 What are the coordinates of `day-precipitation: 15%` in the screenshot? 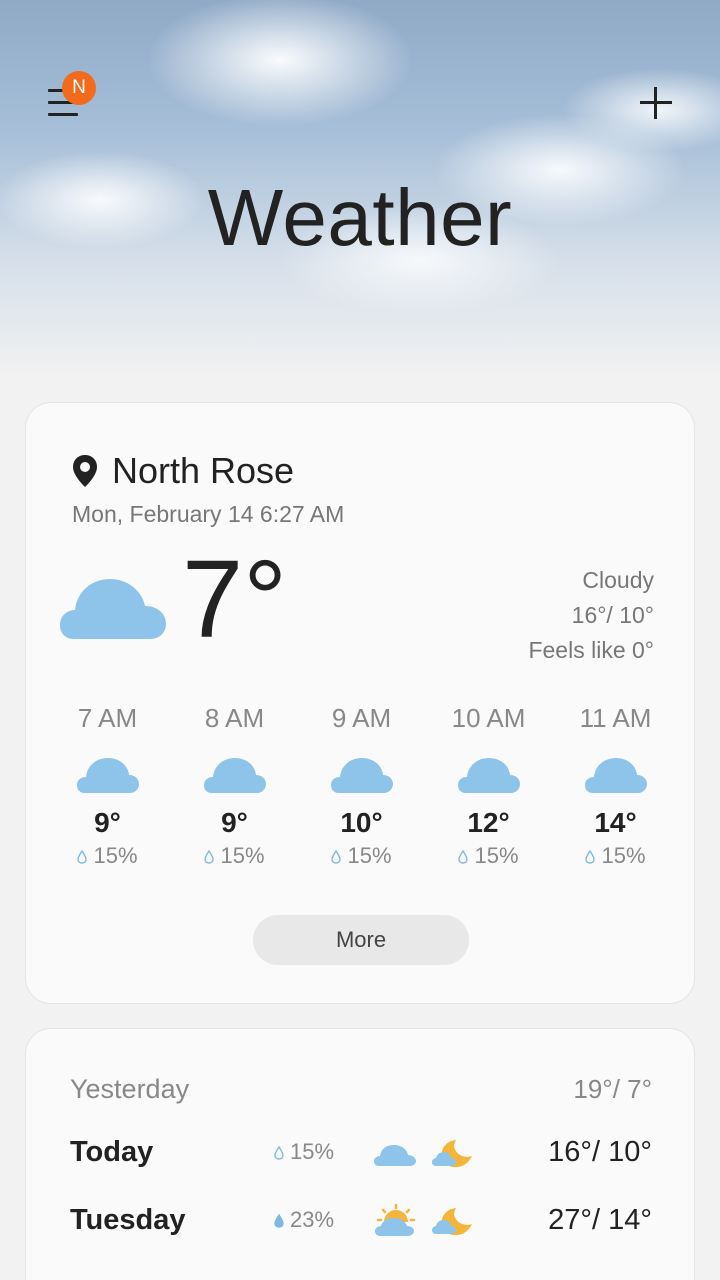 It's located at (304, 1152).